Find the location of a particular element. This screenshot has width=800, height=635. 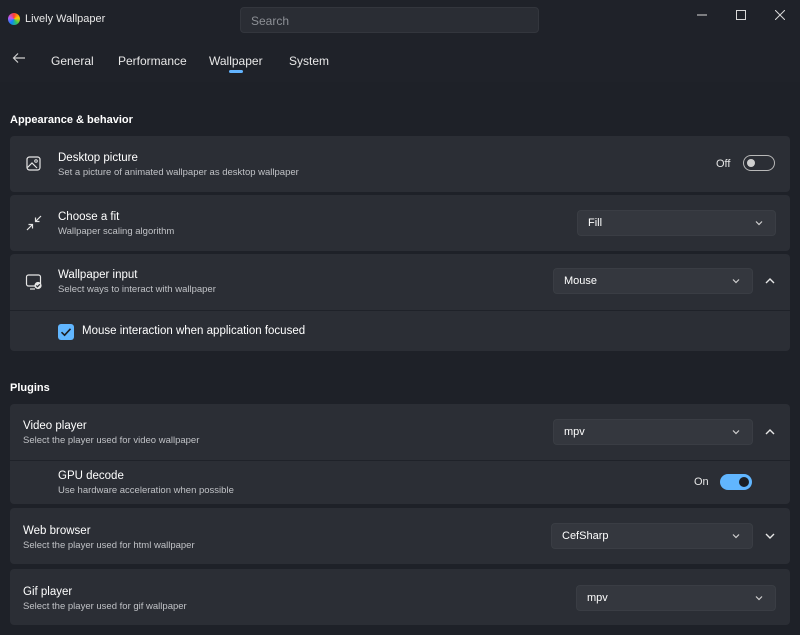

app-logo-icon is located at coordinates (14, 19).